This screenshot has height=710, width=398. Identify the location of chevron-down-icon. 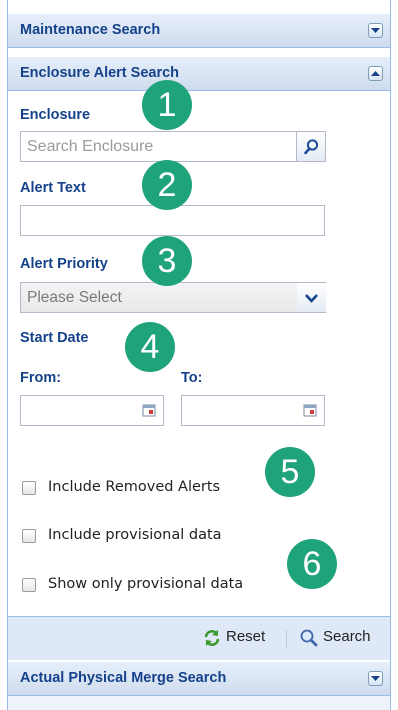
(311, 297).